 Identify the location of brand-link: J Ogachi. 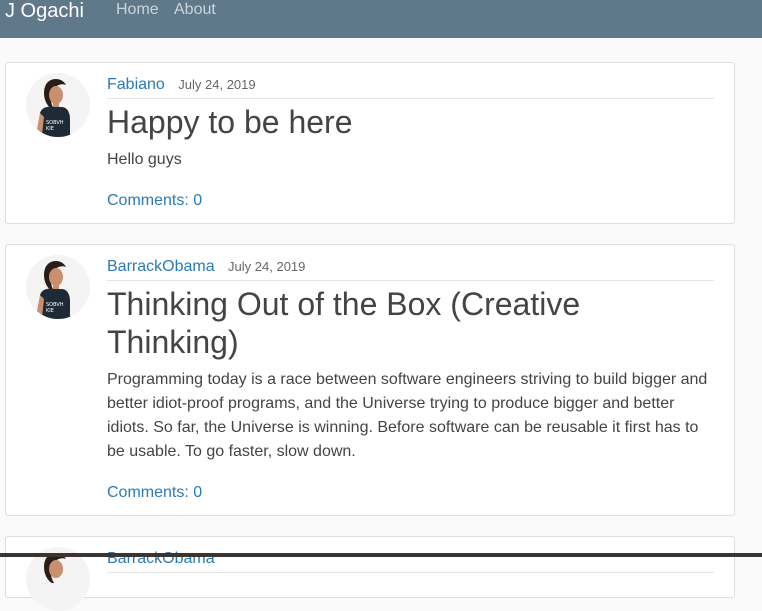
(44, 11).